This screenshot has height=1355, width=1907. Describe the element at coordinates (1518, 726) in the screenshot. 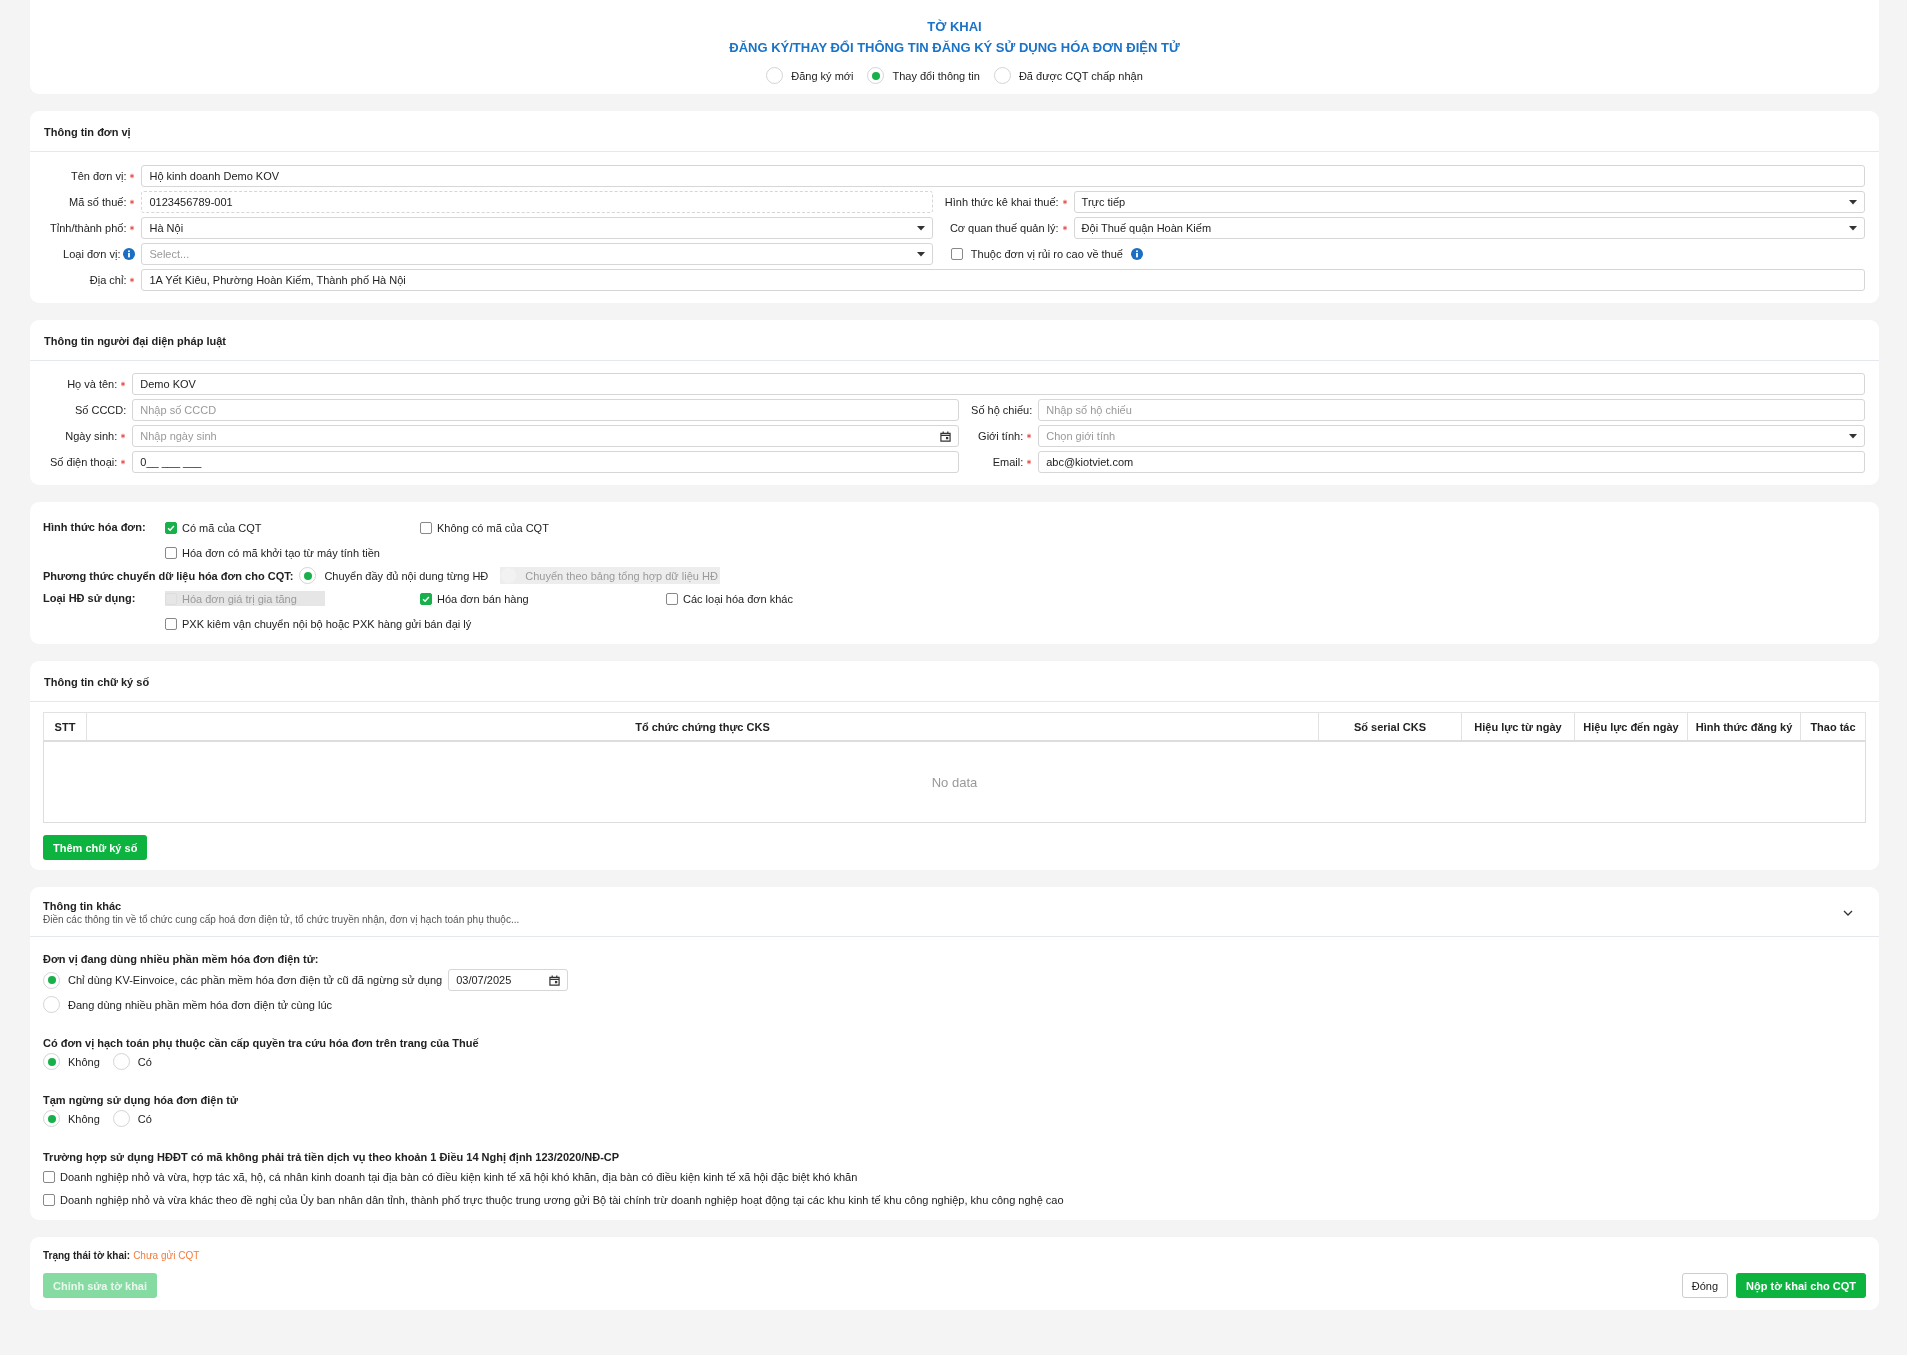

I see `column-header: Hiệu lực từ ngày` at that location.